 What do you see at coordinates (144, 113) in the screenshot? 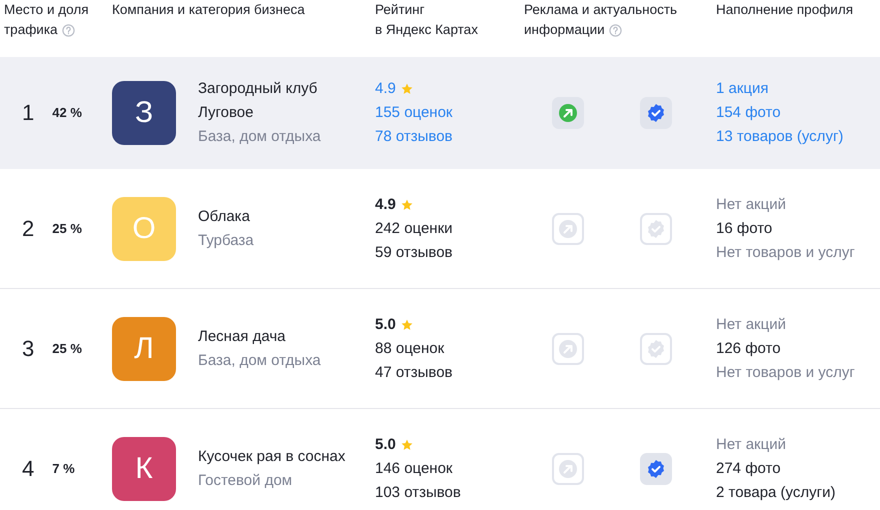
I see `company-logo: З` at bounding box center [144, 113].